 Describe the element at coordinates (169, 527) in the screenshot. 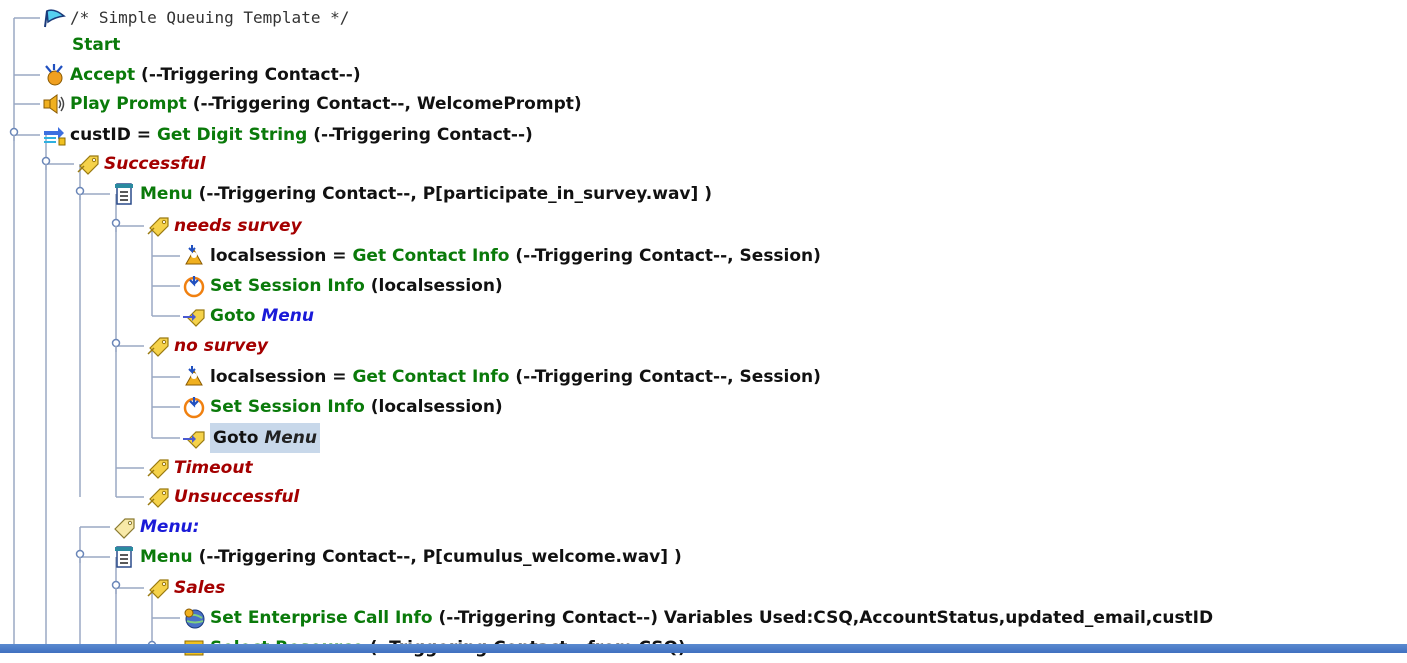

I see `tree-node-text: Menu:` at that location.